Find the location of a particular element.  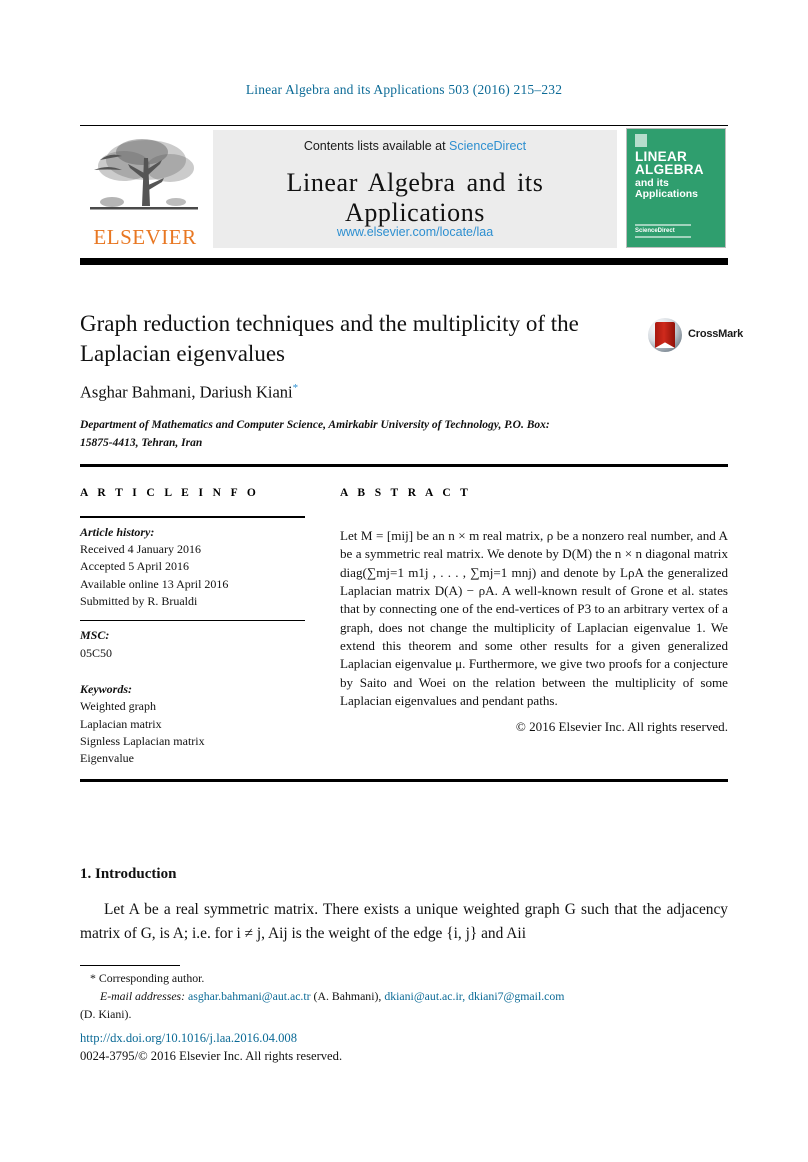

abstract-header: A B S T R A C T is located at coordinates (406, 493).